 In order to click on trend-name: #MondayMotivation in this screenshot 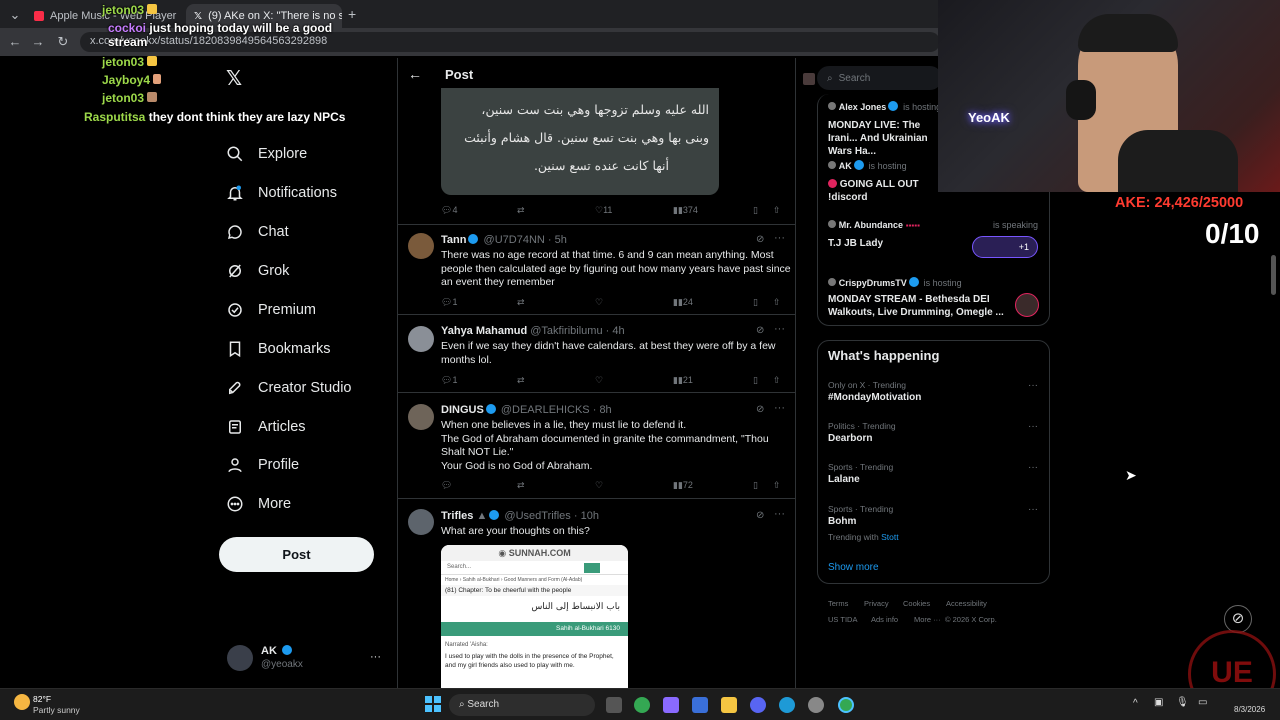, I will do `click(874, 397)`.